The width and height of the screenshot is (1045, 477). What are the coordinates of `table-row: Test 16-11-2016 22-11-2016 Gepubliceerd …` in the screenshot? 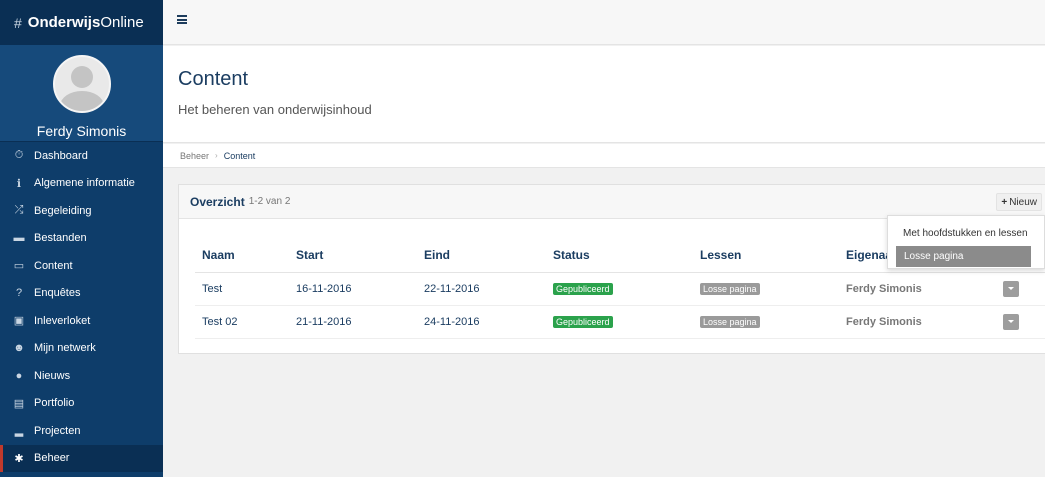 It's located at (620, 289).